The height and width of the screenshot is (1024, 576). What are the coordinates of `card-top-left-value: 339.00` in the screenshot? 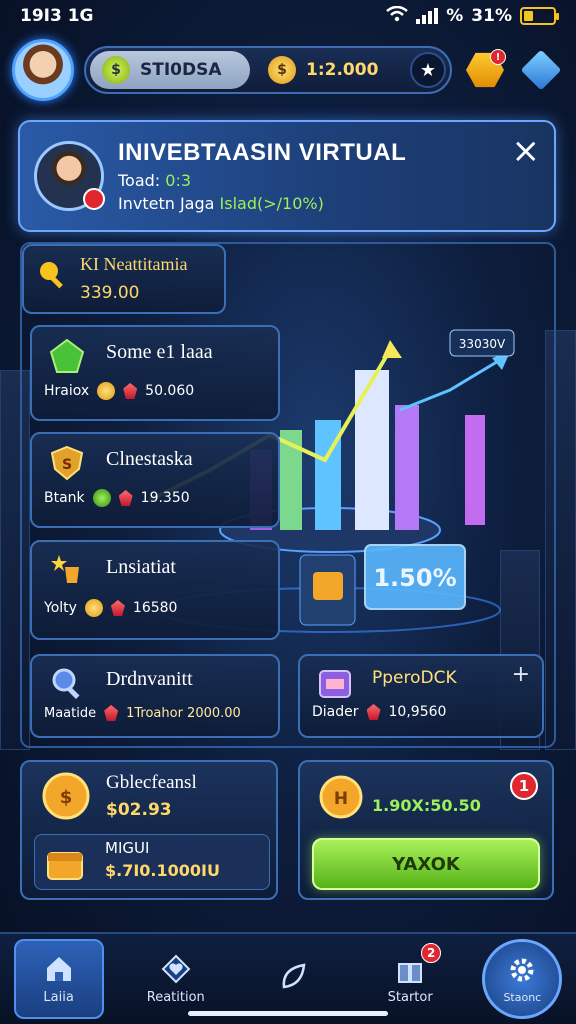 It's located at (110, 293).